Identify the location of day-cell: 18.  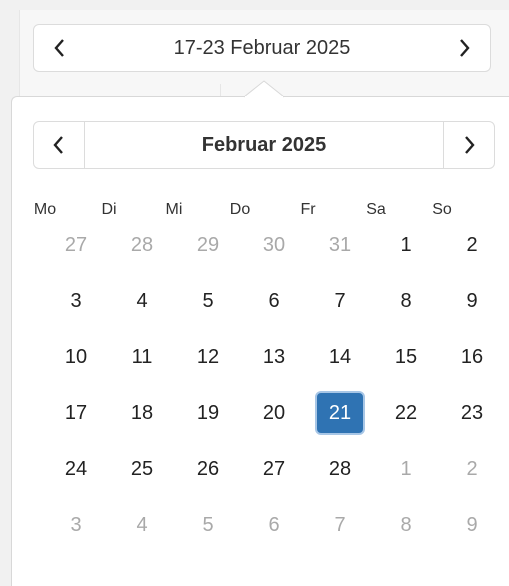
(142, 413).